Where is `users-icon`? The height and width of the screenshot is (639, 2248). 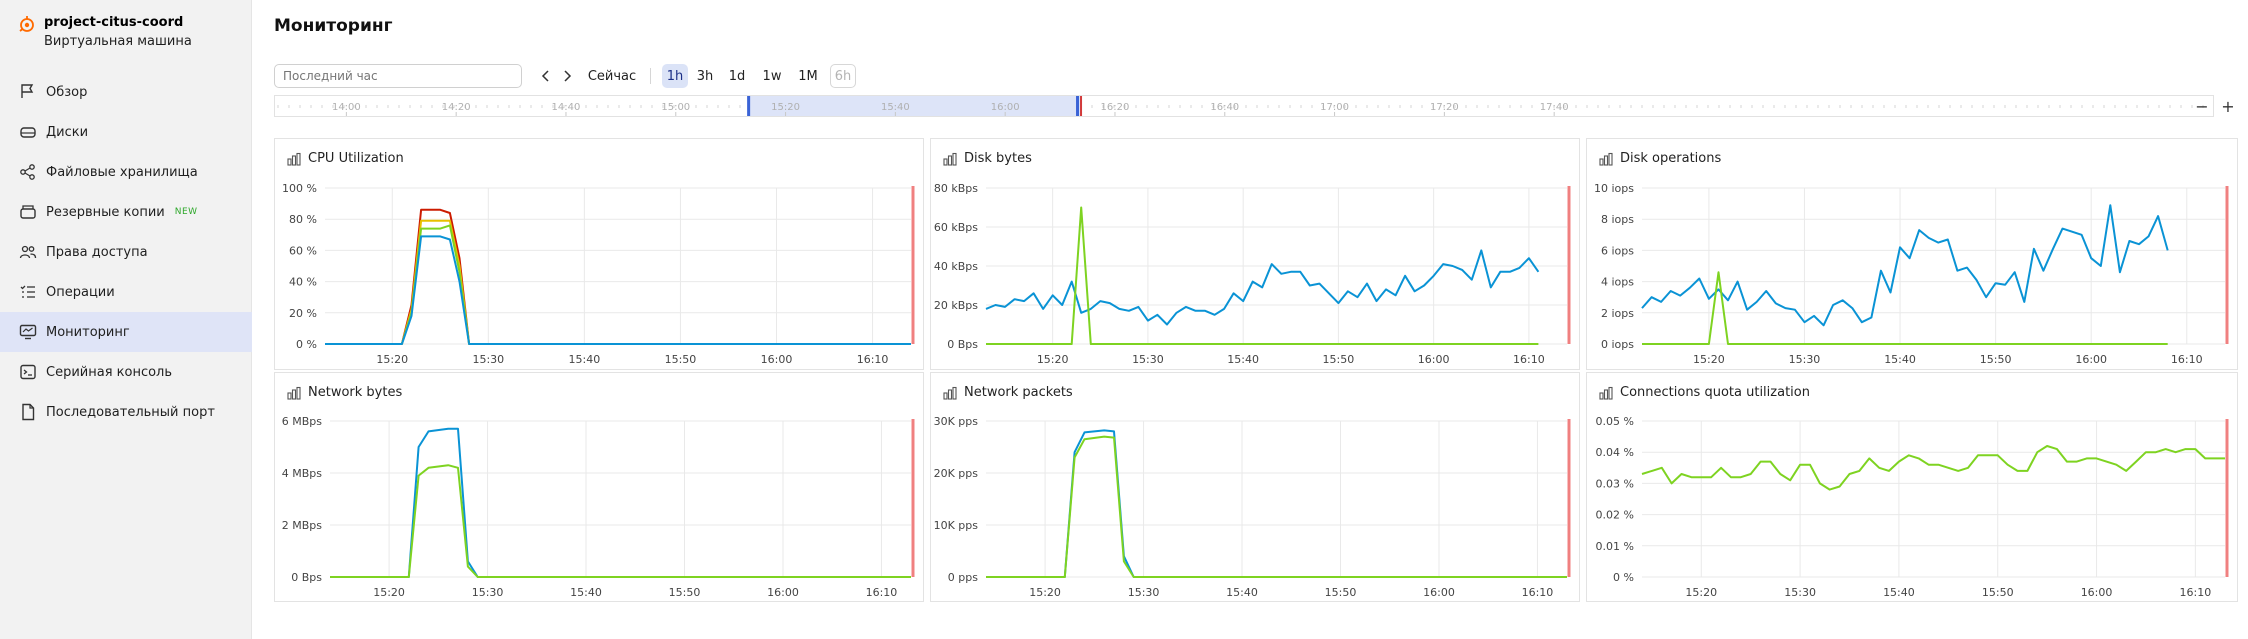 users-icon is located at coordinates (28, 252).